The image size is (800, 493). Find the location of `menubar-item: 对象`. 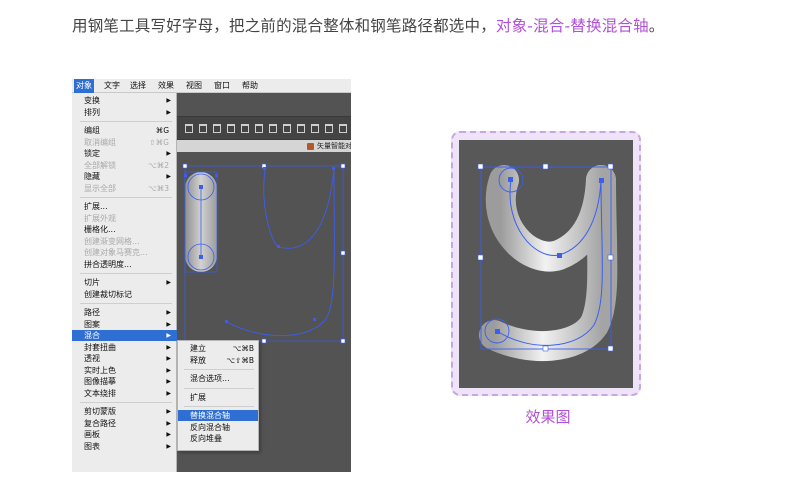

menubar-item: 对象 is located at coordinates (84, 86).